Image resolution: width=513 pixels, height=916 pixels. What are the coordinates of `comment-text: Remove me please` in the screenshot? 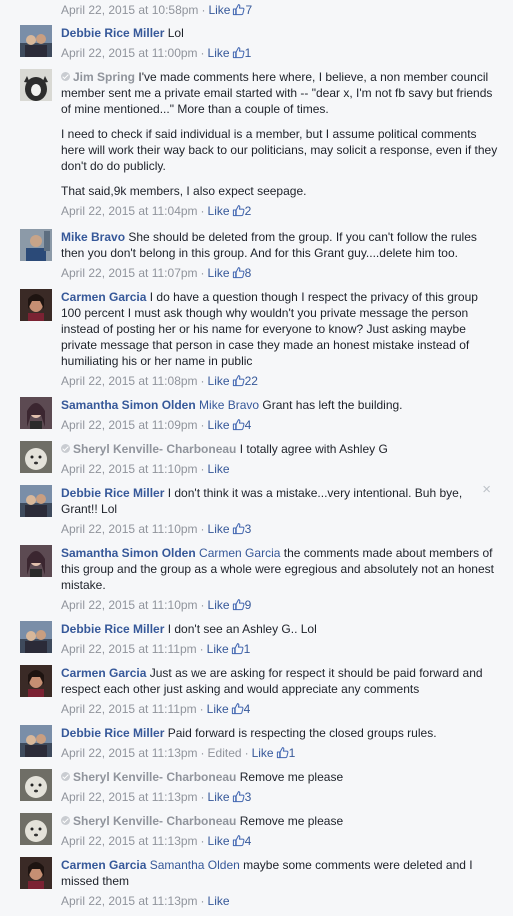 It's located at (291, 821).